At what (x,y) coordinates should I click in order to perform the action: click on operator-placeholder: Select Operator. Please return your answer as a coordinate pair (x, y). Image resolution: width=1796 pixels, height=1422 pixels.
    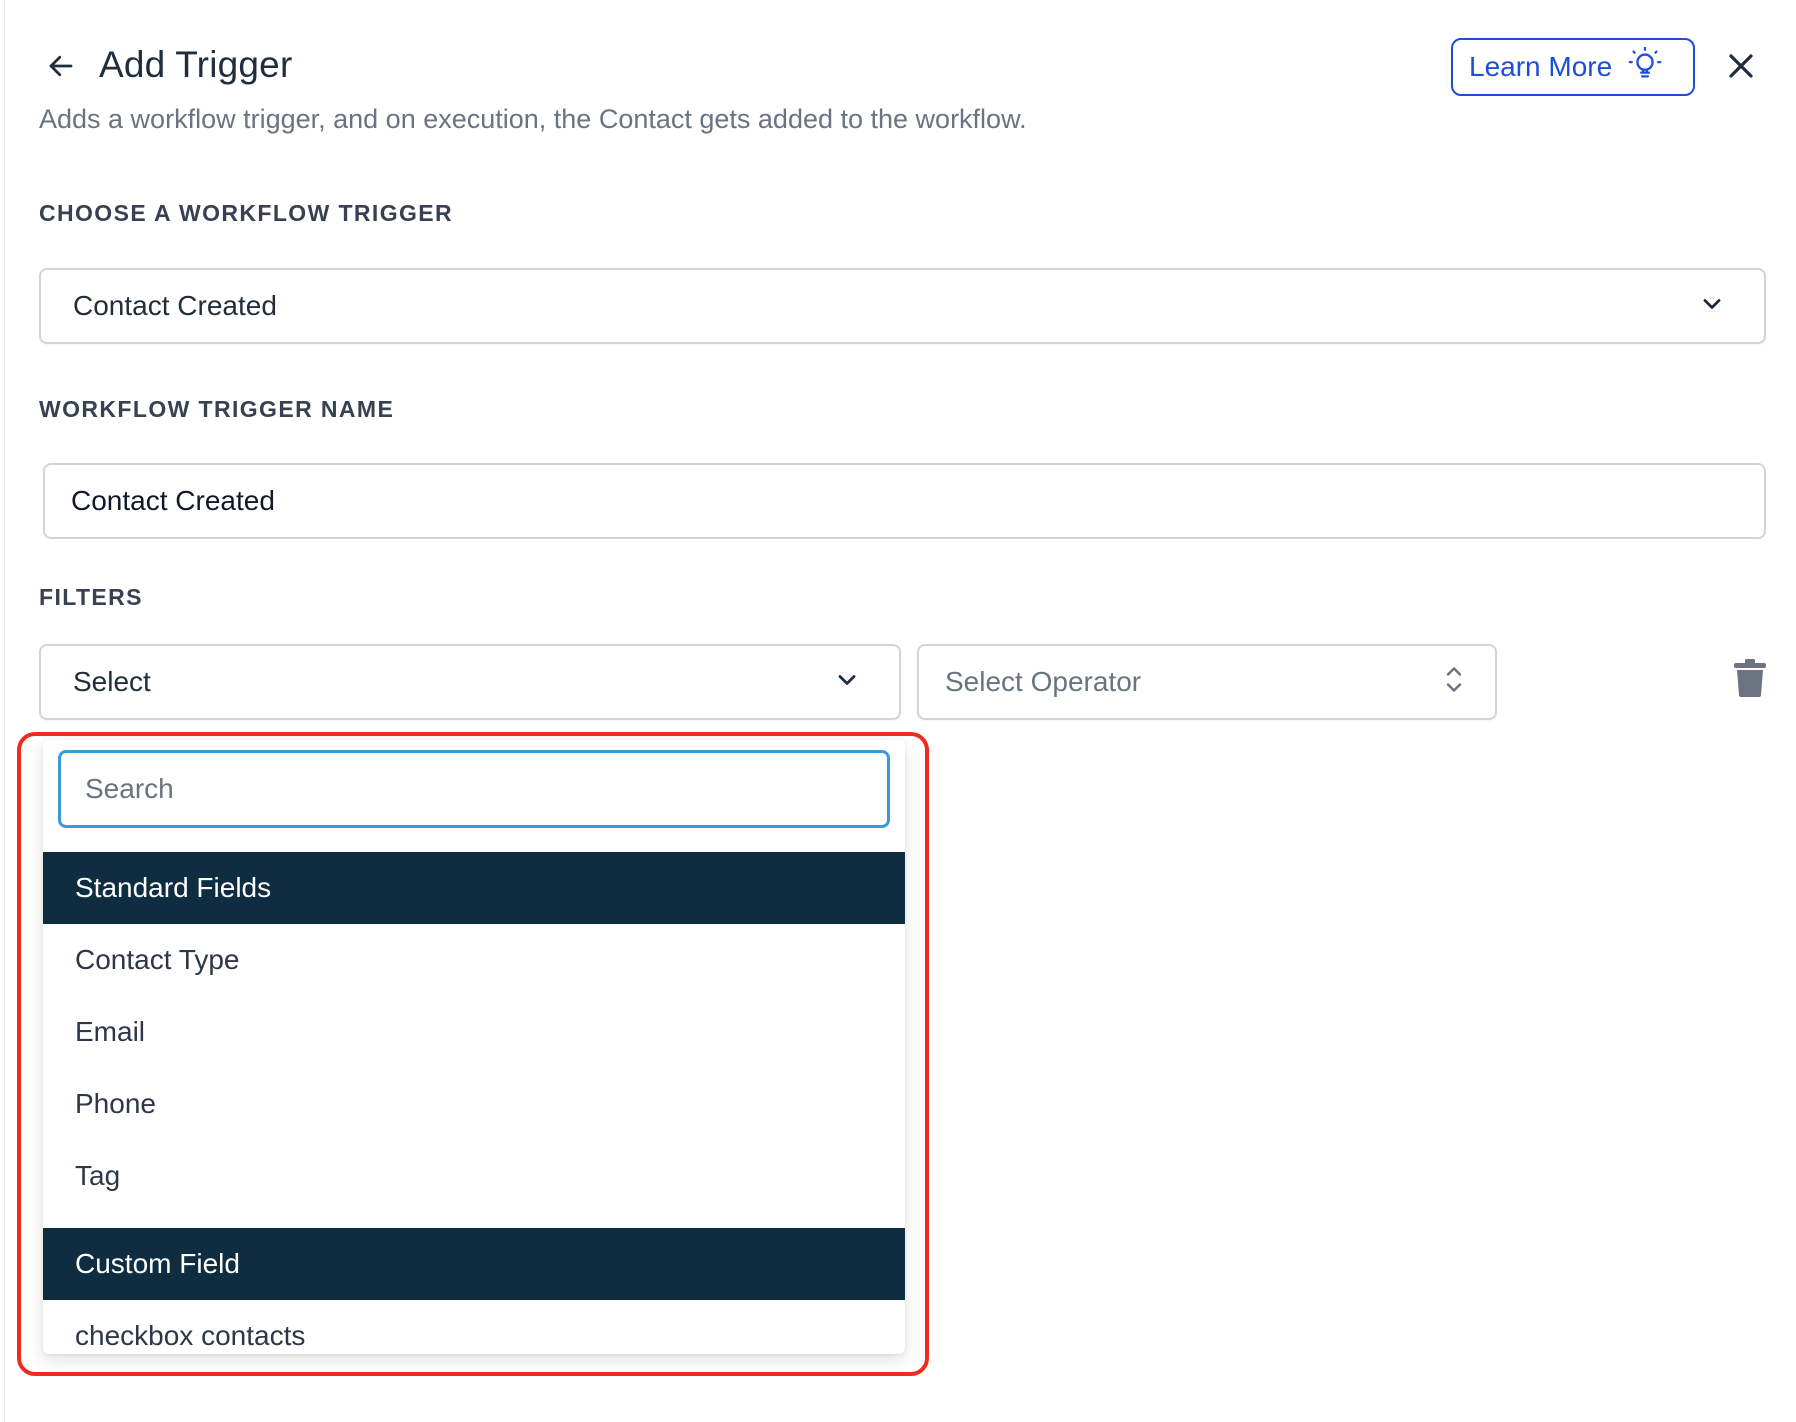
    Looking at the image, I should click on (1043, 681).